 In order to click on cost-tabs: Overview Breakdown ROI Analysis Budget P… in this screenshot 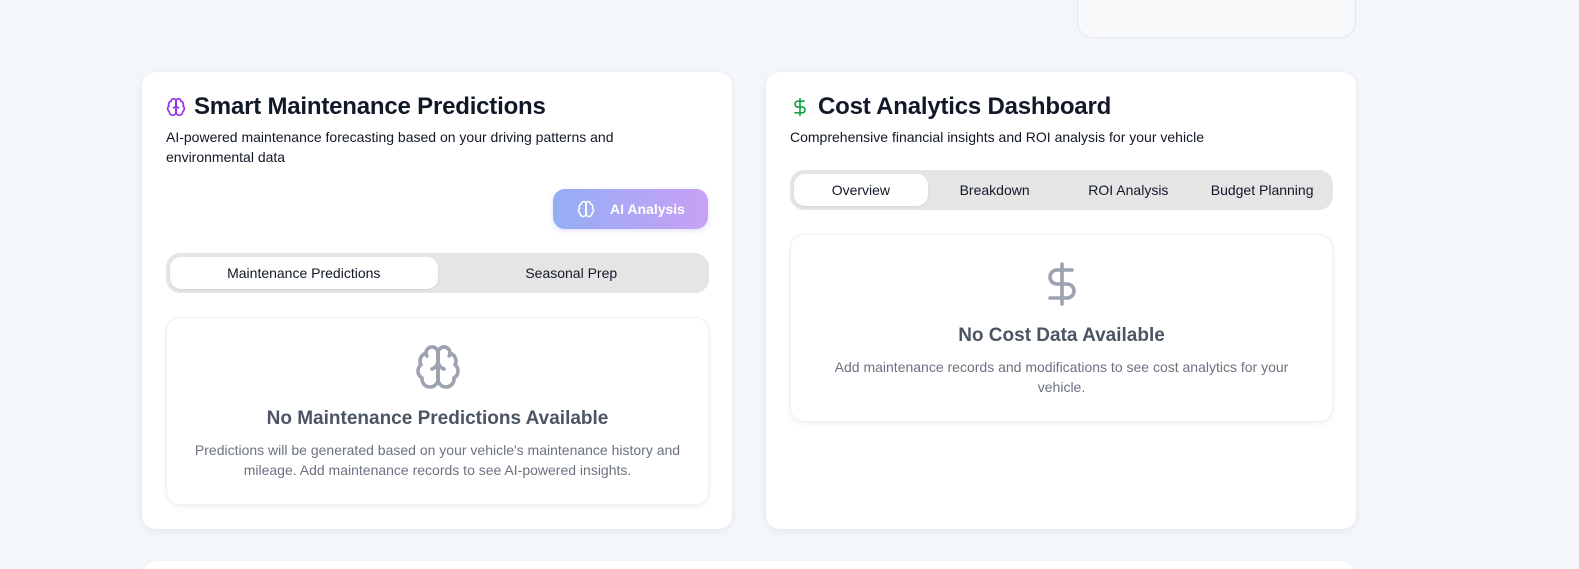, I will do `click(1061, 190)`.